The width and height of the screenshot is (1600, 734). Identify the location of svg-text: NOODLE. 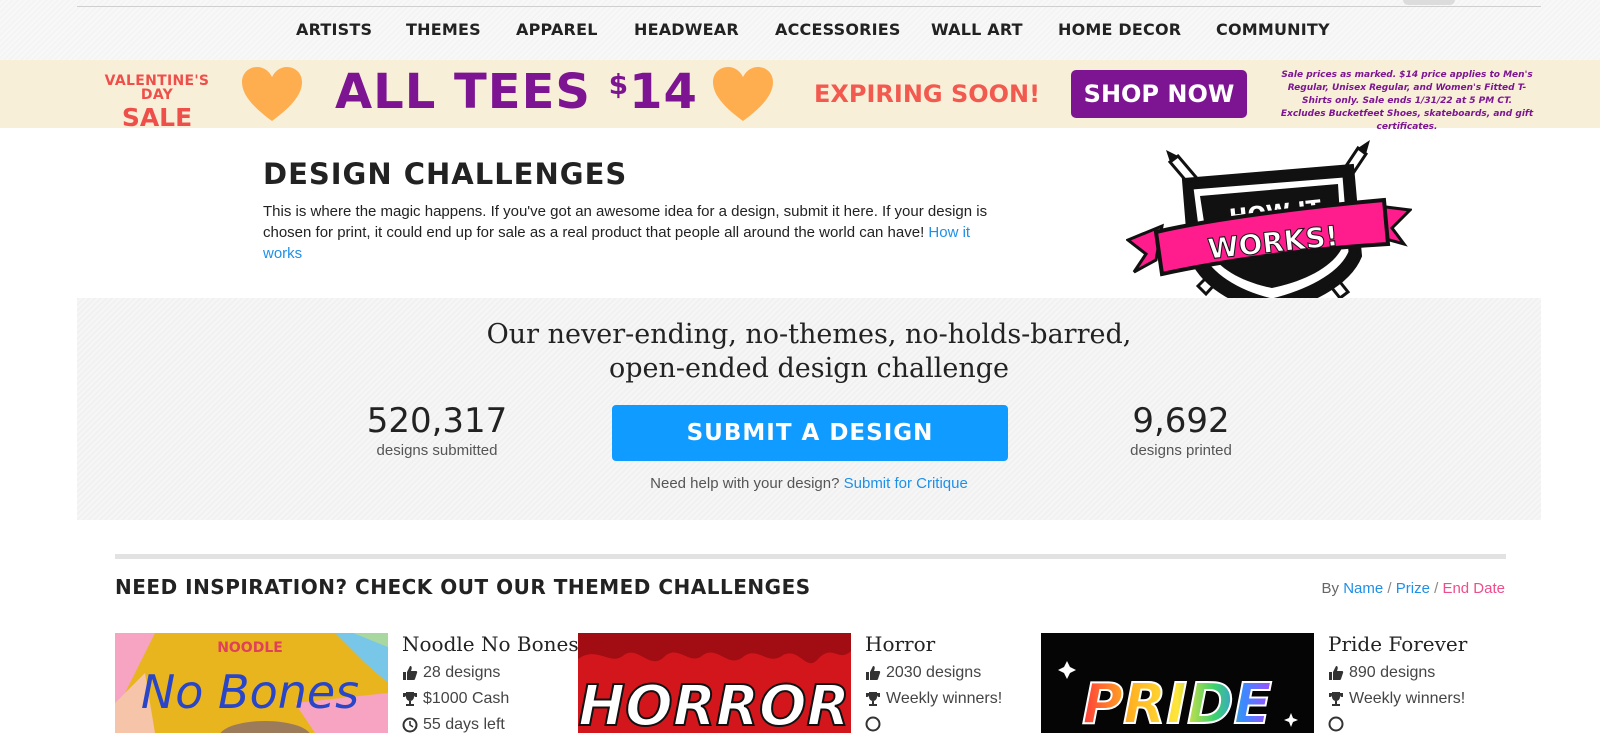
(250, 648).